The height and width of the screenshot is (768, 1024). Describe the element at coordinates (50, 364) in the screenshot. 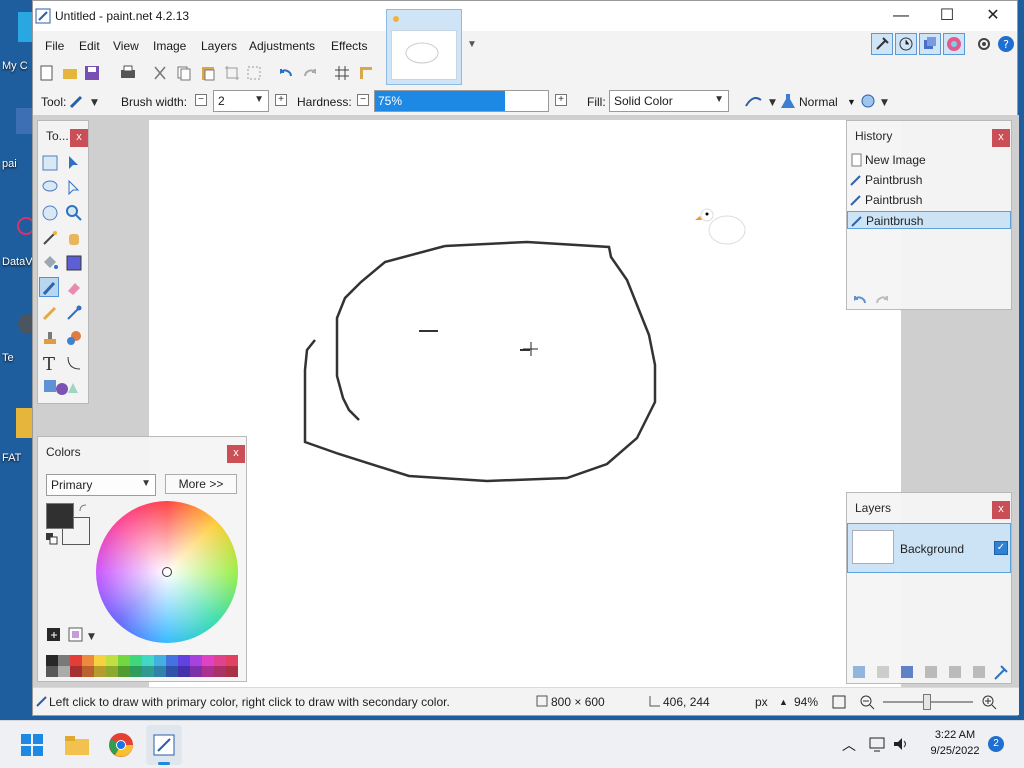

I see `text-tool: T` at that location.